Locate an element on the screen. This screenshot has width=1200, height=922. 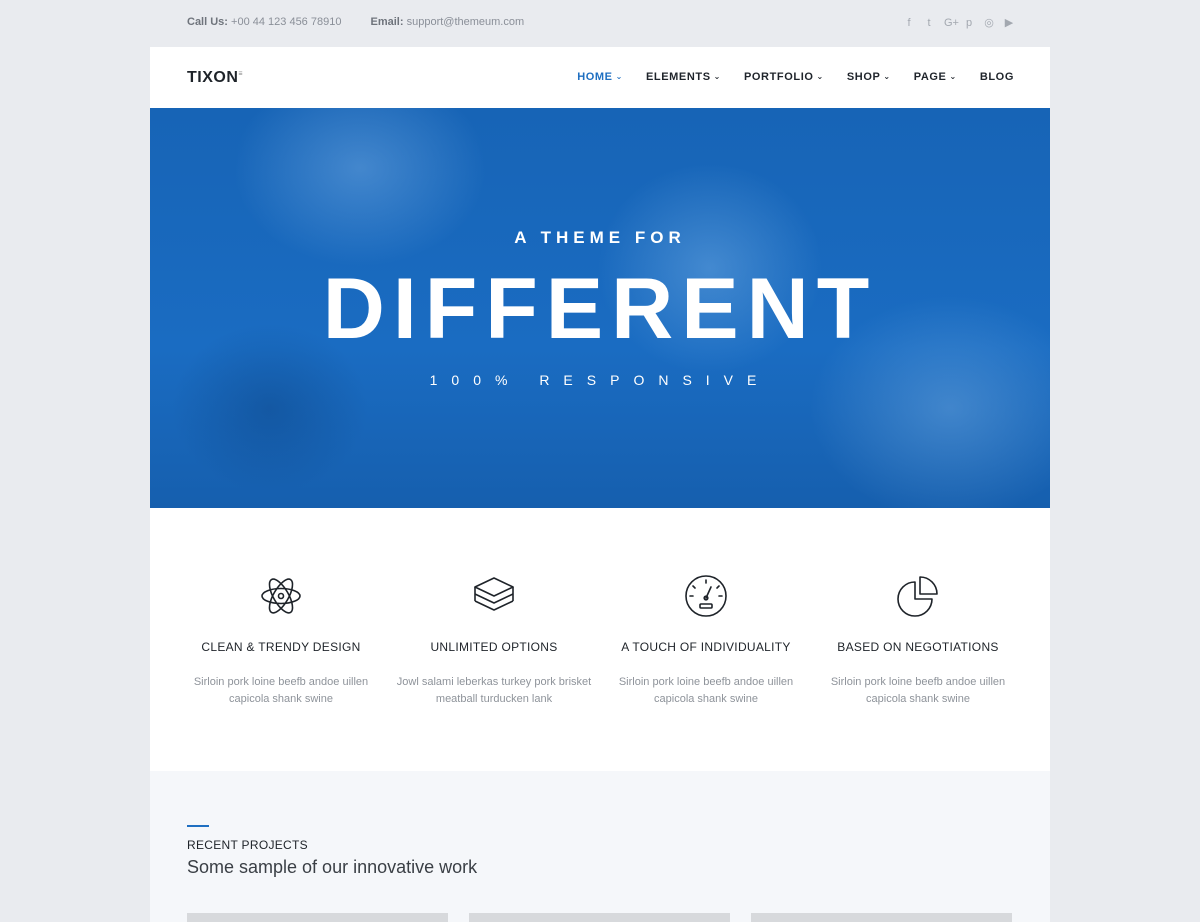
email-label: Email: is located at coordinates (387, 22).